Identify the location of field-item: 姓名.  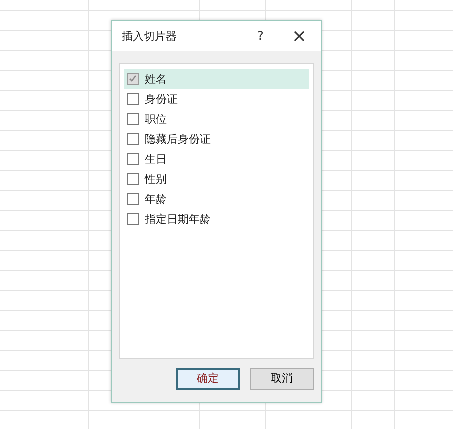
(216, 79).